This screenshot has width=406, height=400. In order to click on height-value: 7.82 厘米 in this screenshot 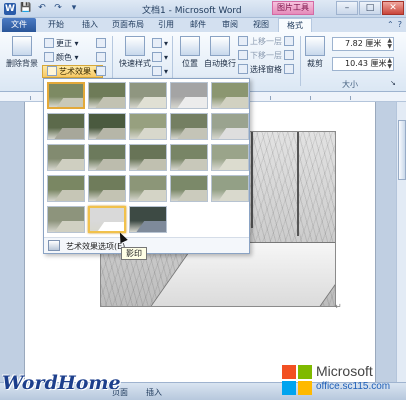, I will do `click(363, 43)`.